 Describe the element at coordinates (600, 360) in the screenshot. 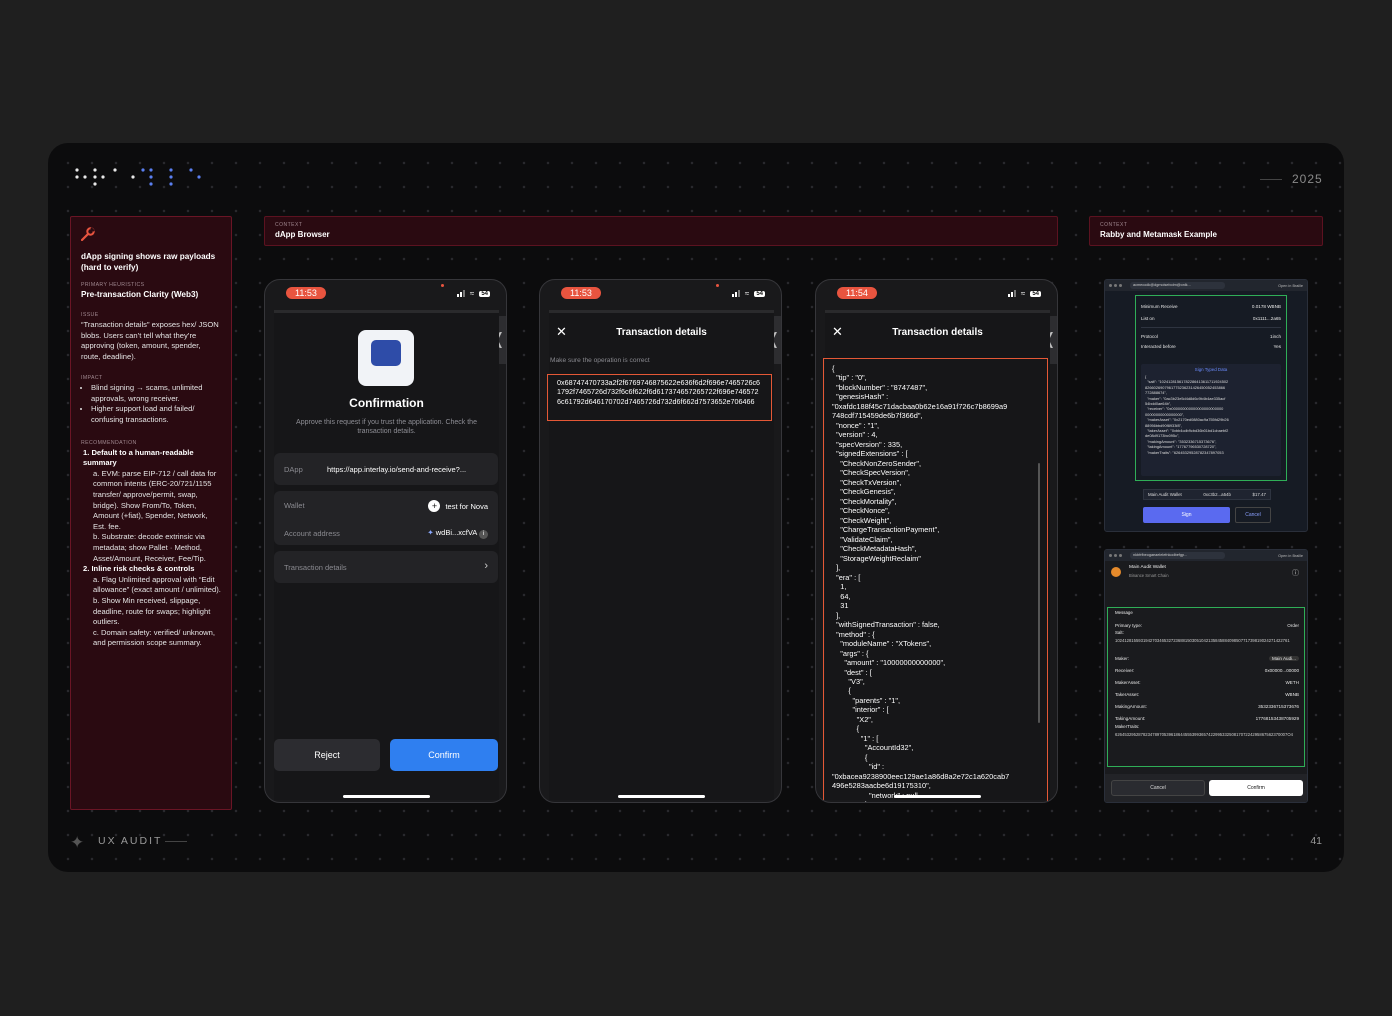

I see `correctness-note: Make sure the operation is correct` at that location.